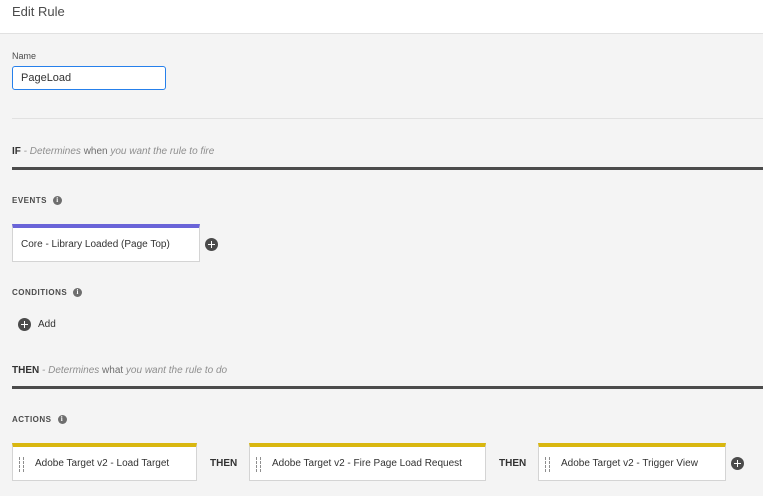 The image size is (763, 496). Describe the element at coordinates (24, 324) in the screenshot. I see `plus-icon` at that location.